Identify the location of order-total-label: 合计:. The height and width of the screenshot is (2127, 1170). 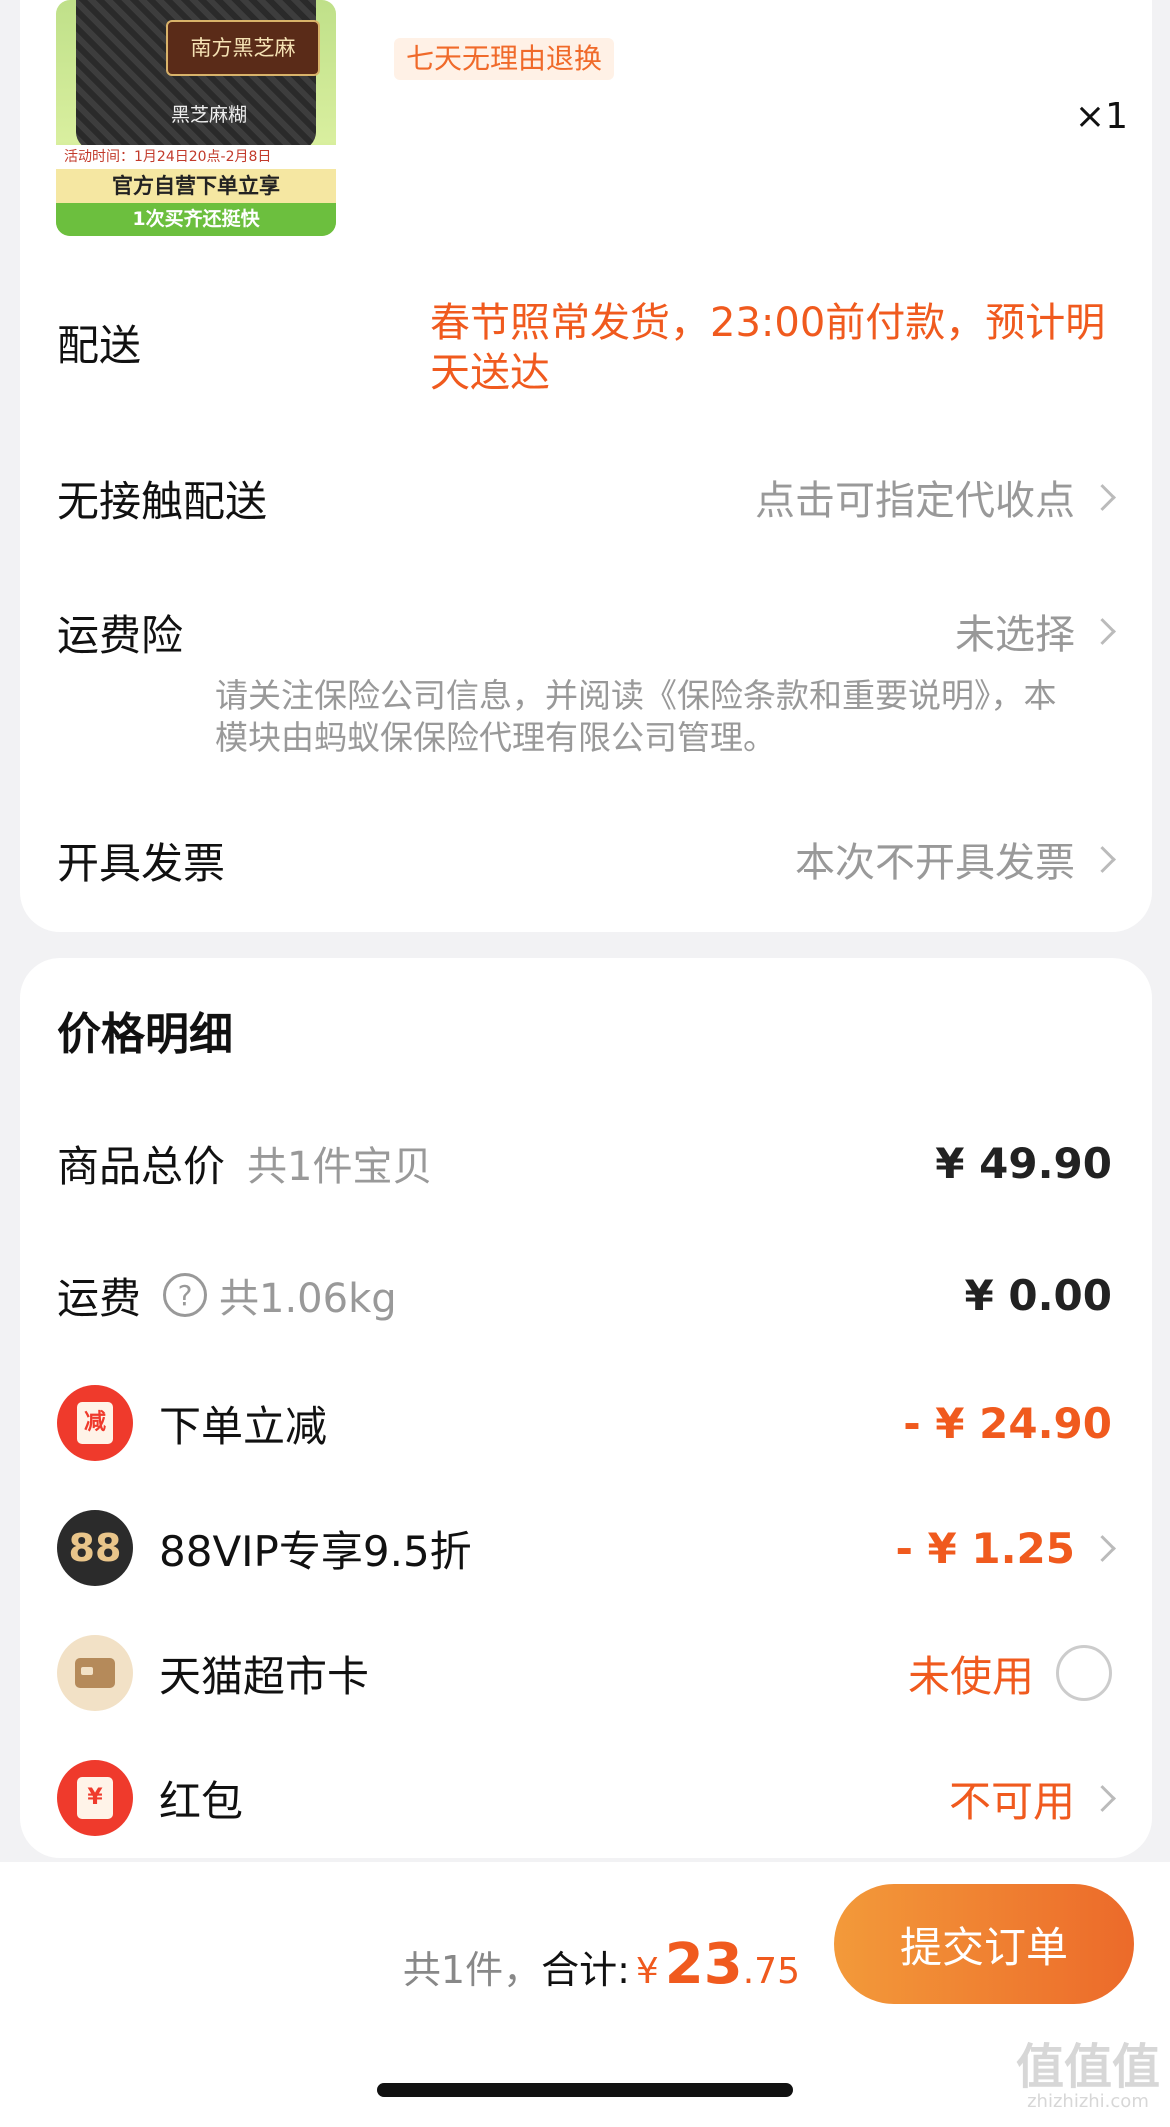
(585, 1970).